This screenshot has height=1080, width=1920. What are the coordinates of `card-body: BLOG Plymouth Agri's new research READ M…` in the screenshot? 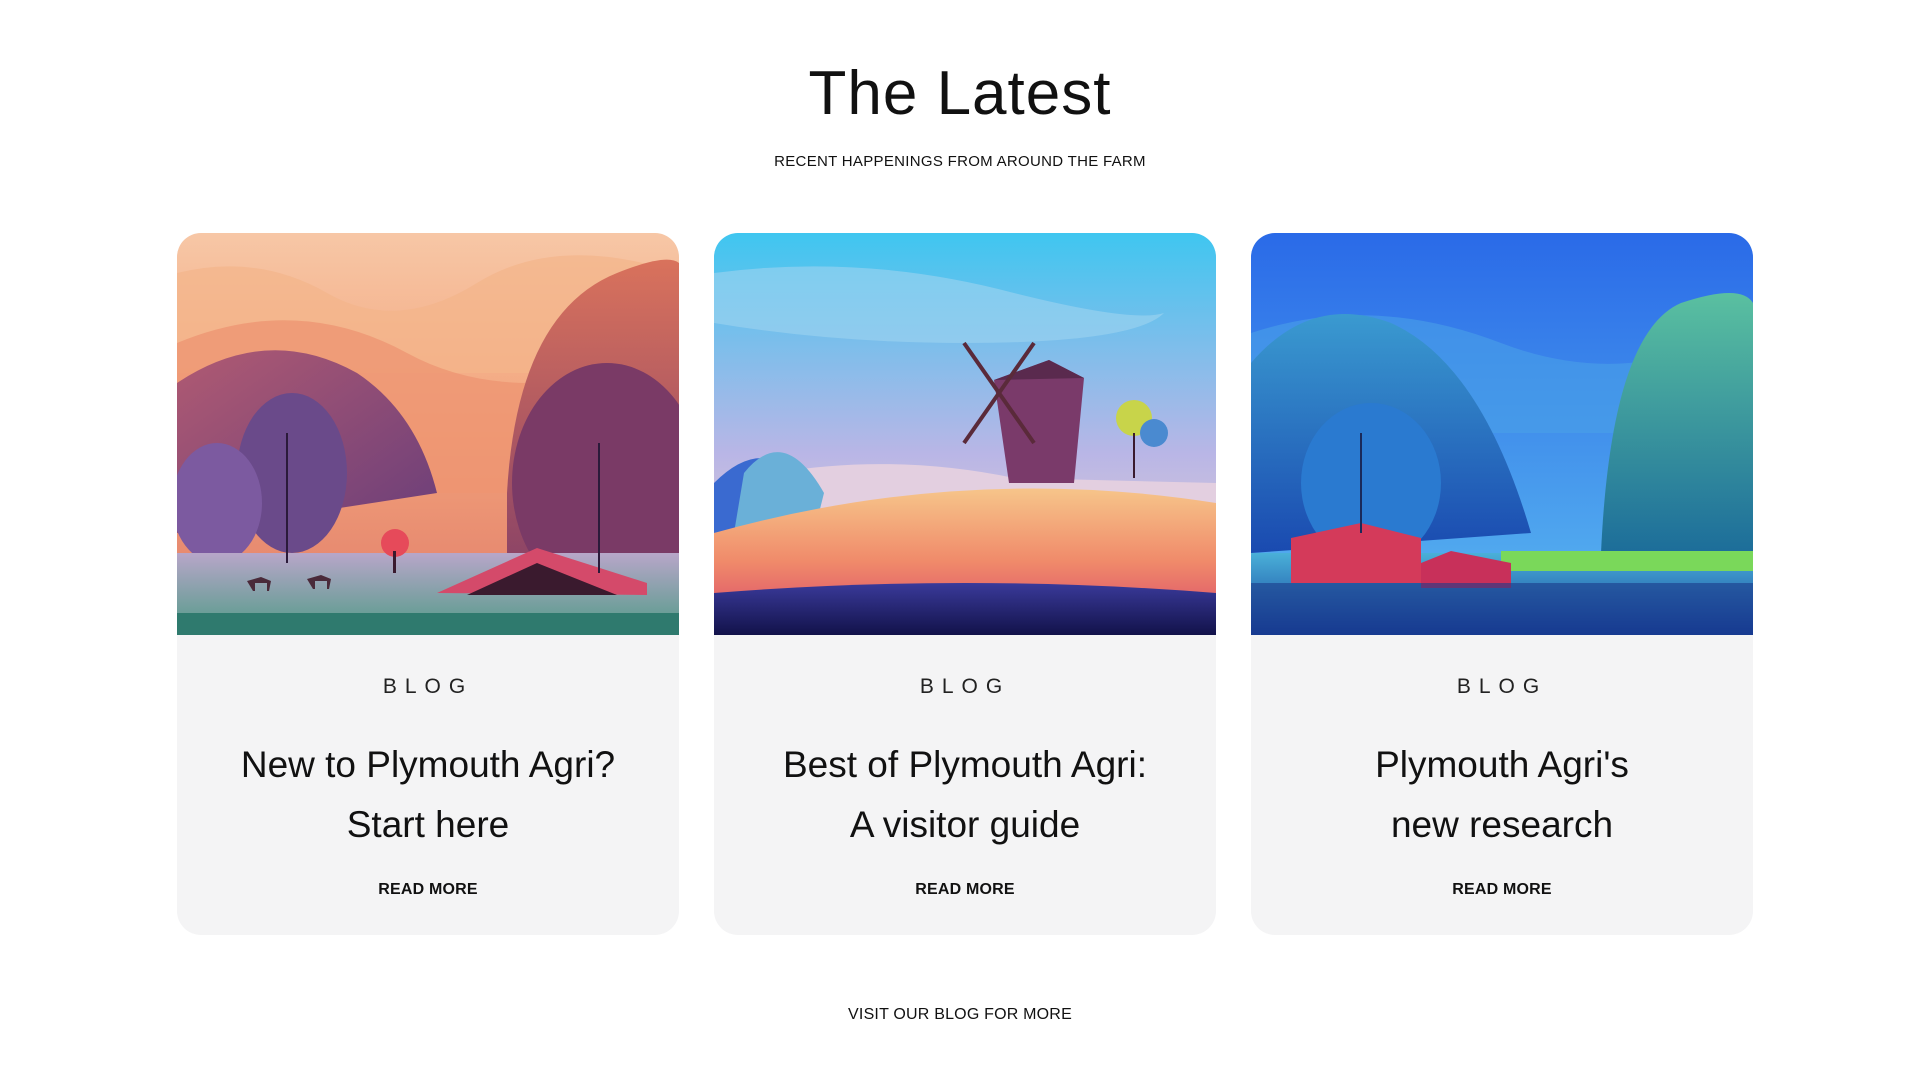 It's located at (1502, 785).